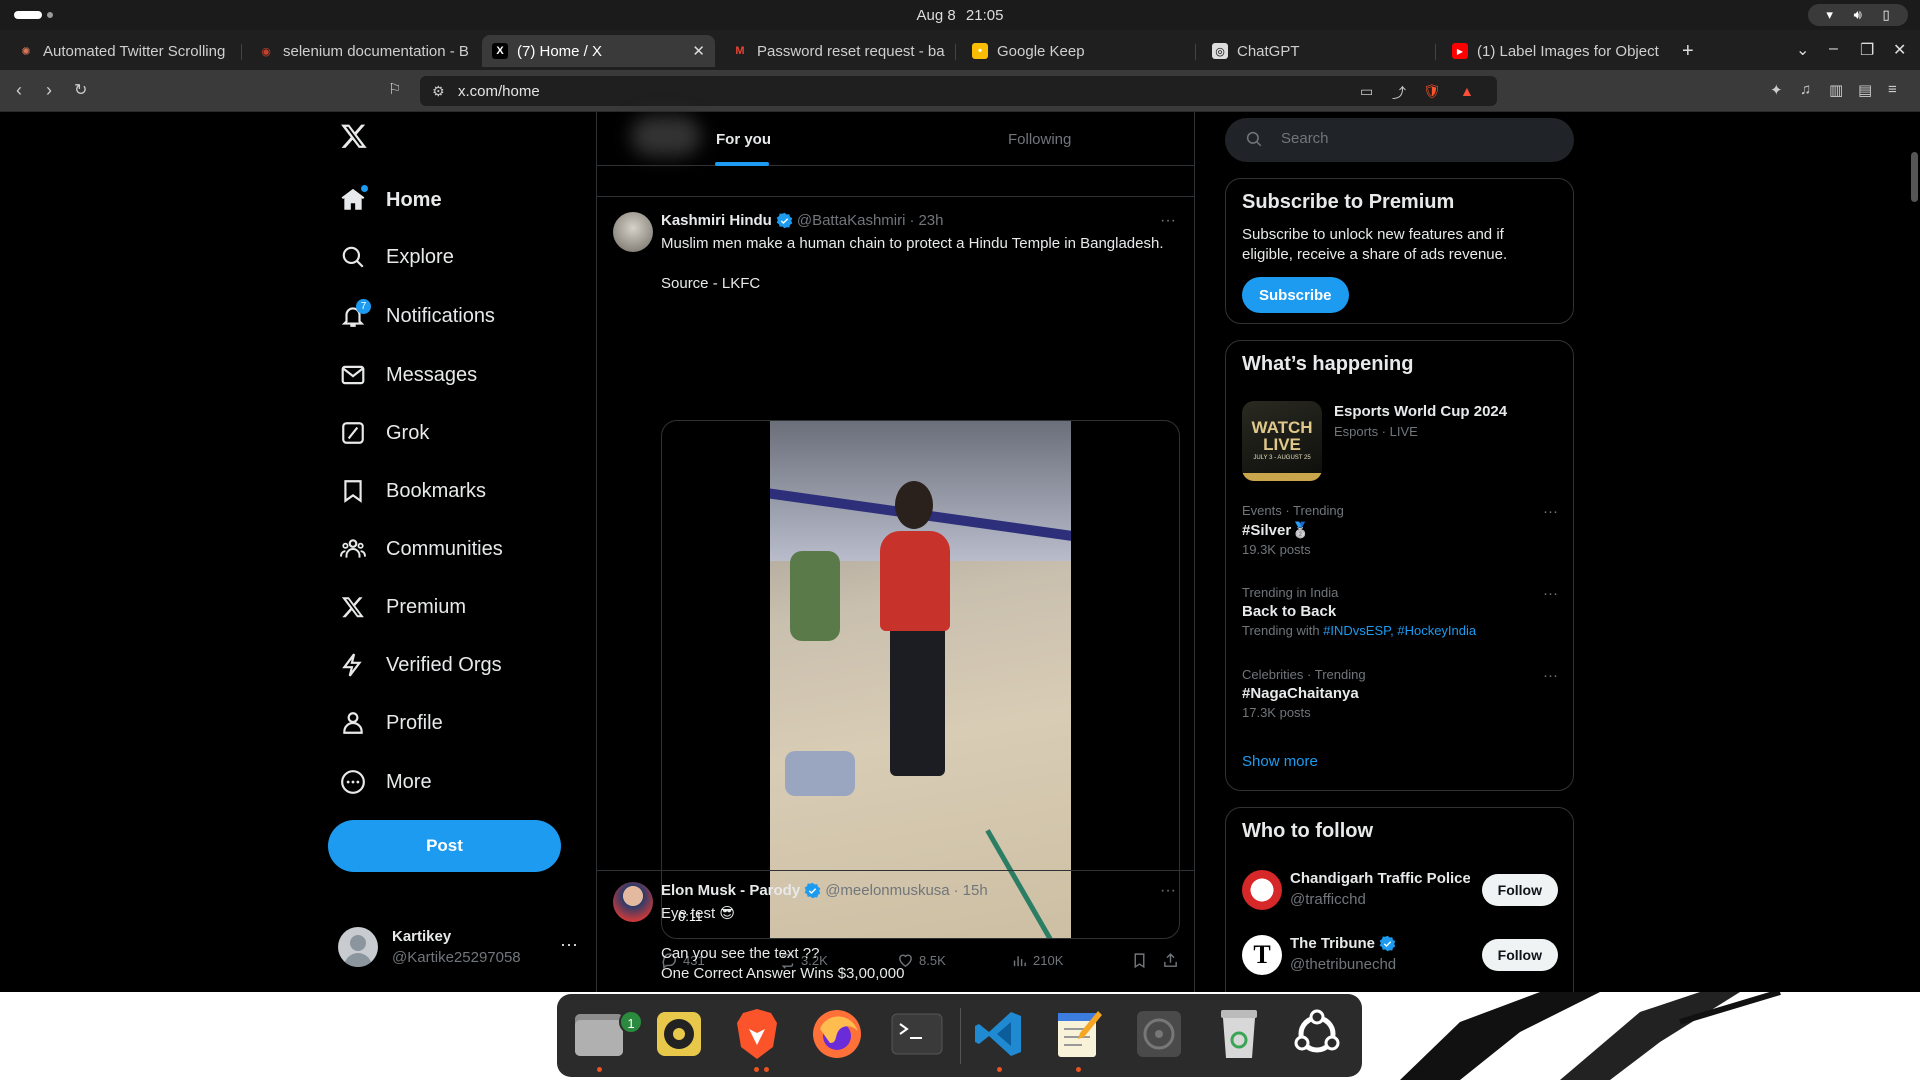  I want to click on share-icon: ⤴, so click(1399, 93).